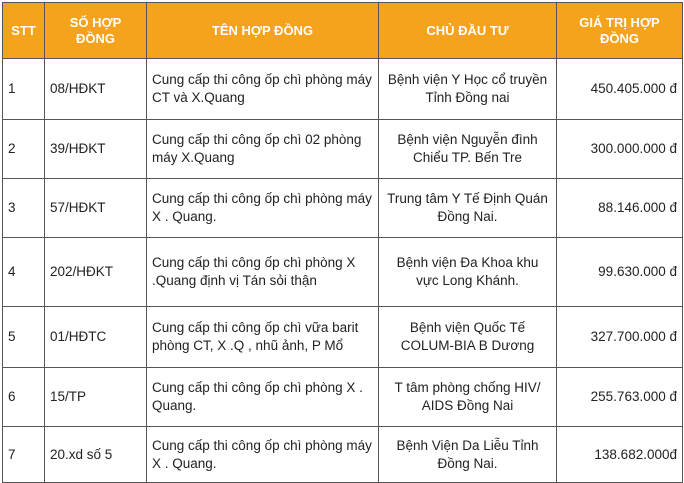 The width and height of the screenshot is (684, 483). Describe the element at coordinates (95, 397) in the screenshot. I see `cell-contract-no: 15/TP` at that location.